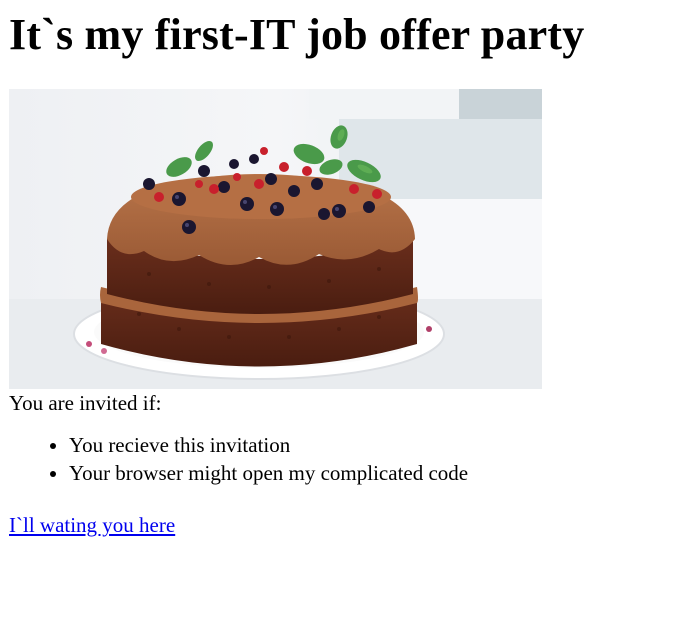 The image size is (680, 621). What do you see at coordinates (297, 34) in the screenshot?
I see `page-title: It`s my first-IT job offer party` at bounding box center [297, 34].